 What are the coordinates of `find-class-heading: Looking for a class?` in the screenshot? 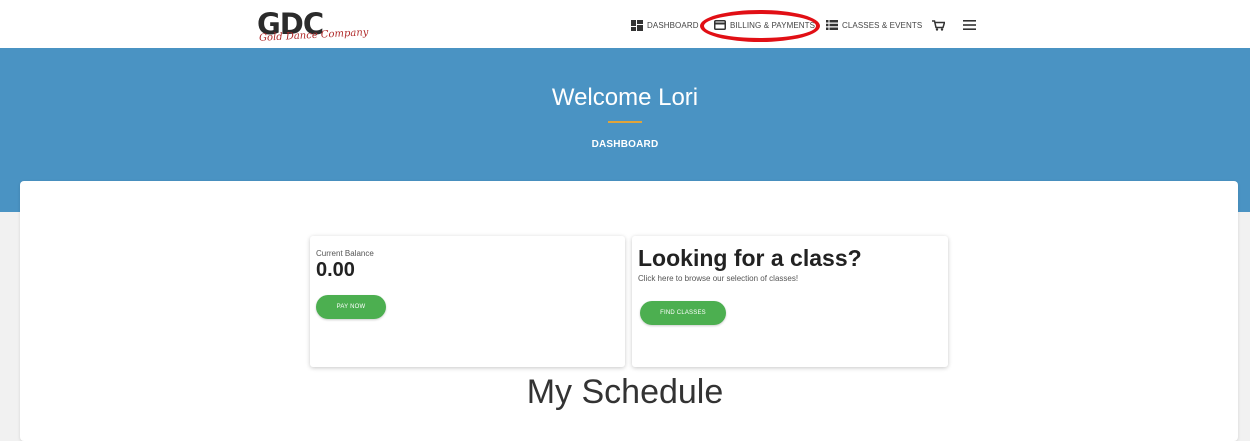 It's located at (750, 258).